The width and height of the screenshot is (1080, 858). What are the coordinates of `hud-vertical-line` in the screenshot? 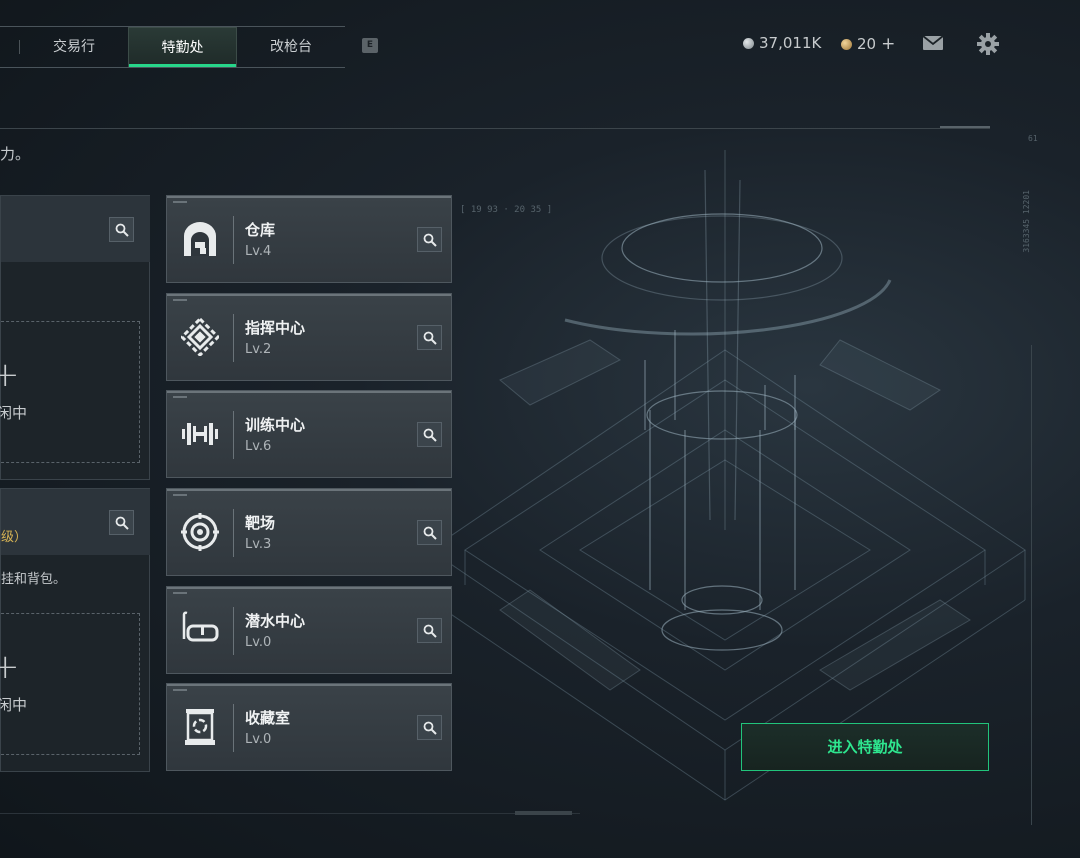 It's located at (1031, 585).